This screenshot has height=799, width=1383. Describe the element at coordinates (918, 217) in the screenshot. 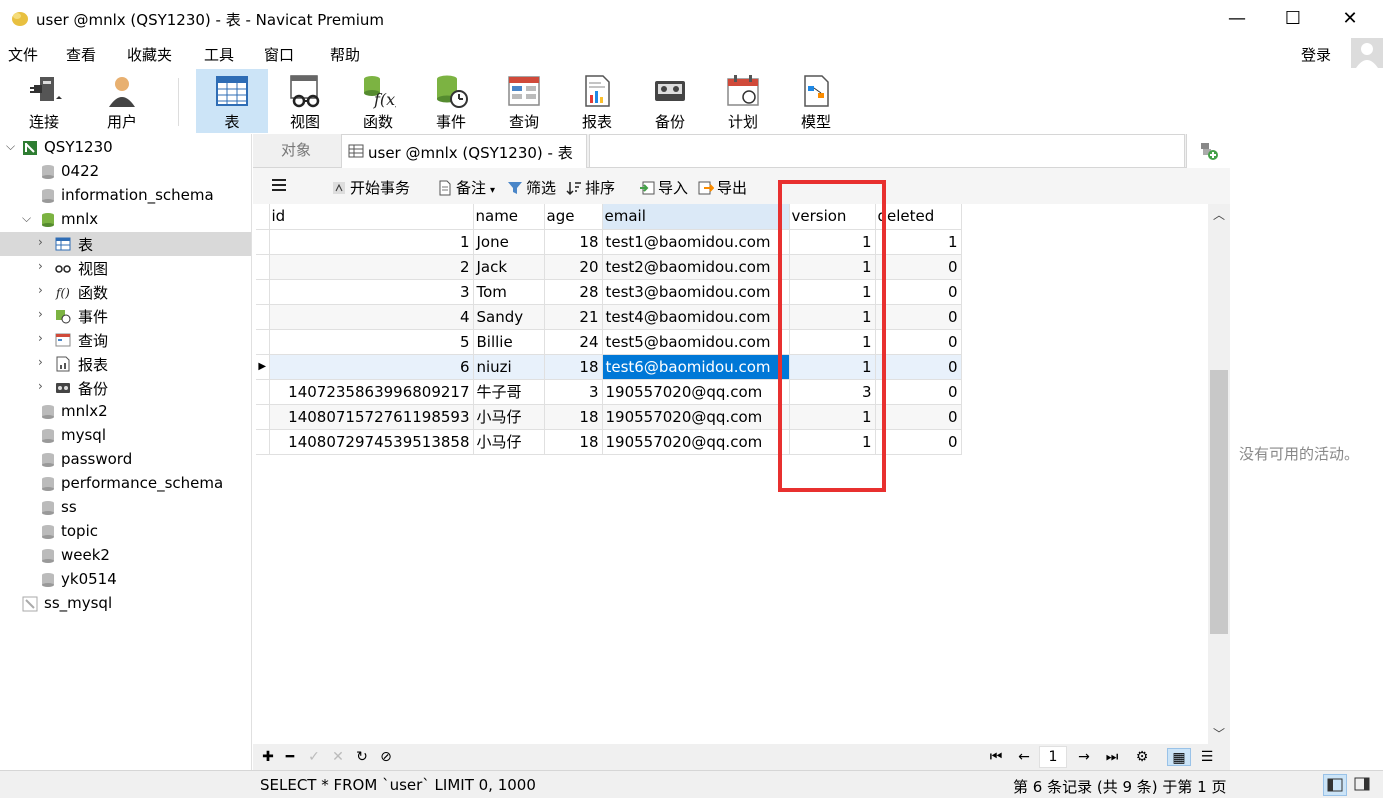

I see `column-header-deleted: deleted` at that location.